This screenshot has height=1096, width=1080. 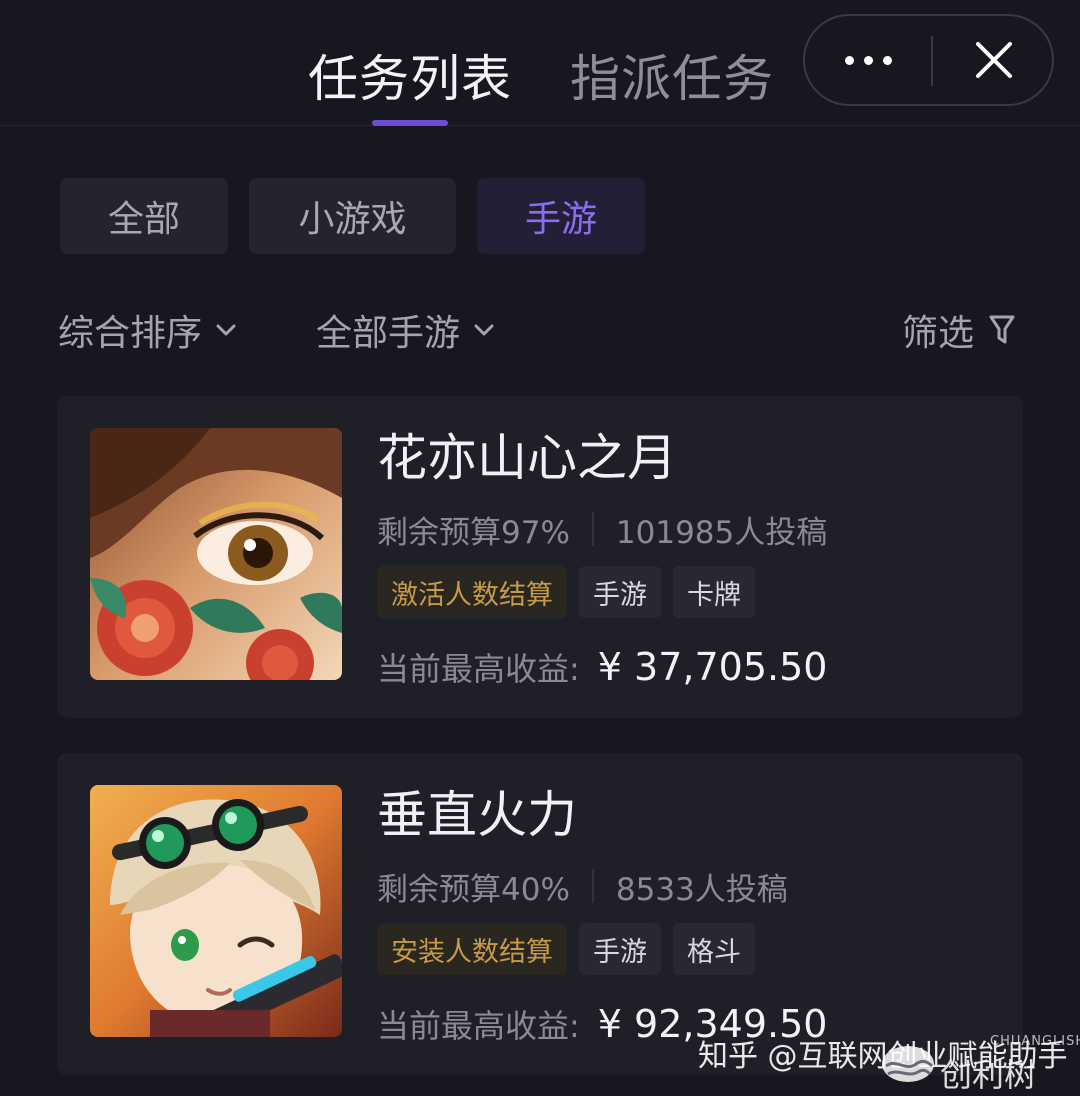 What do you see at coordinates (712, 667) in the screenshot?
I see `max-earnings-value: ¥ 37,705.50` at bounding box center [712, 667].